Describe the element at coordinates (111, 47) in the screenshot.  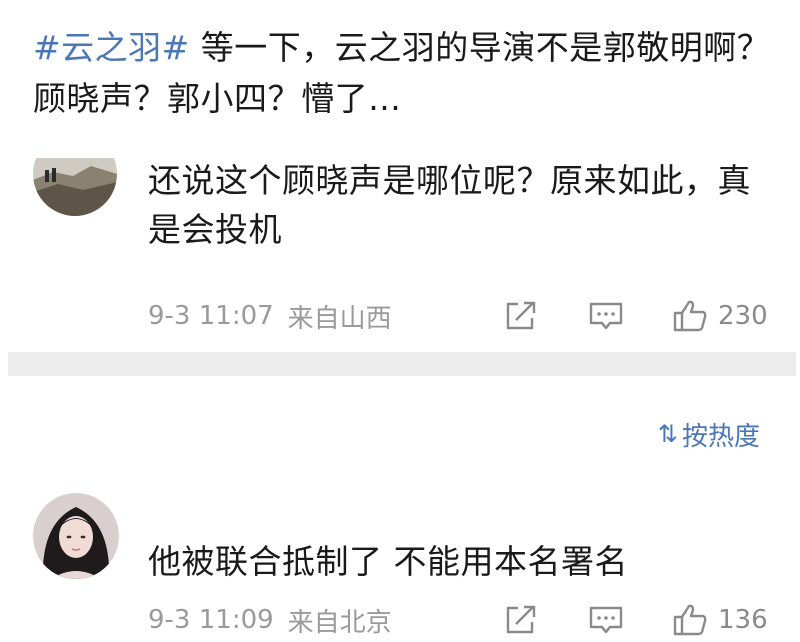
I see `hashtag-link: #云之羽#` at that location.